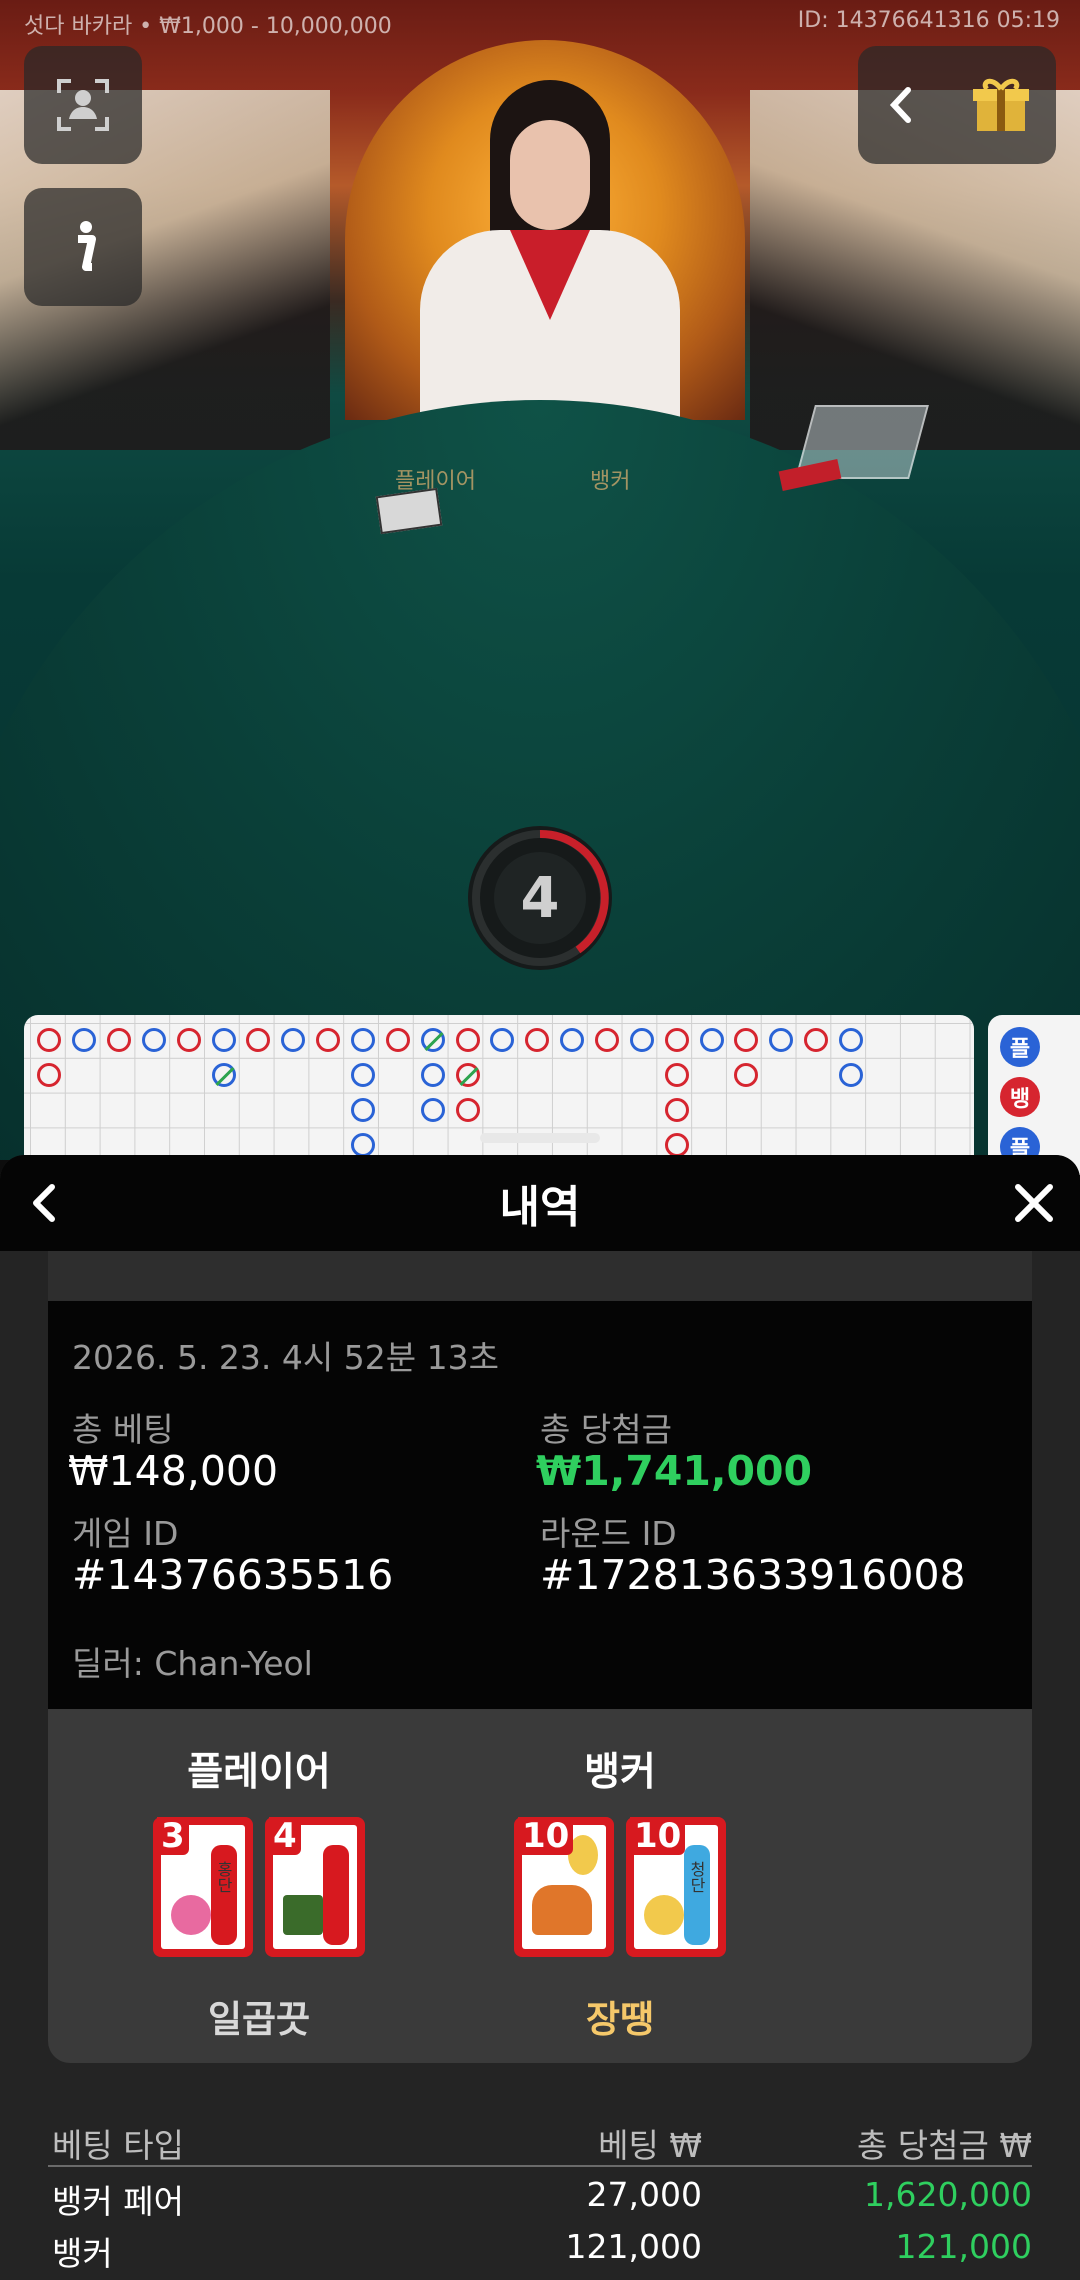 The image size is (1080, 2280). What do you see at coordinates (208, 26) in the screenshot?
I see `table-limits: 섯다 바카라 • ₩1,000 - 10,000,000` at bounding box center [208, 26].